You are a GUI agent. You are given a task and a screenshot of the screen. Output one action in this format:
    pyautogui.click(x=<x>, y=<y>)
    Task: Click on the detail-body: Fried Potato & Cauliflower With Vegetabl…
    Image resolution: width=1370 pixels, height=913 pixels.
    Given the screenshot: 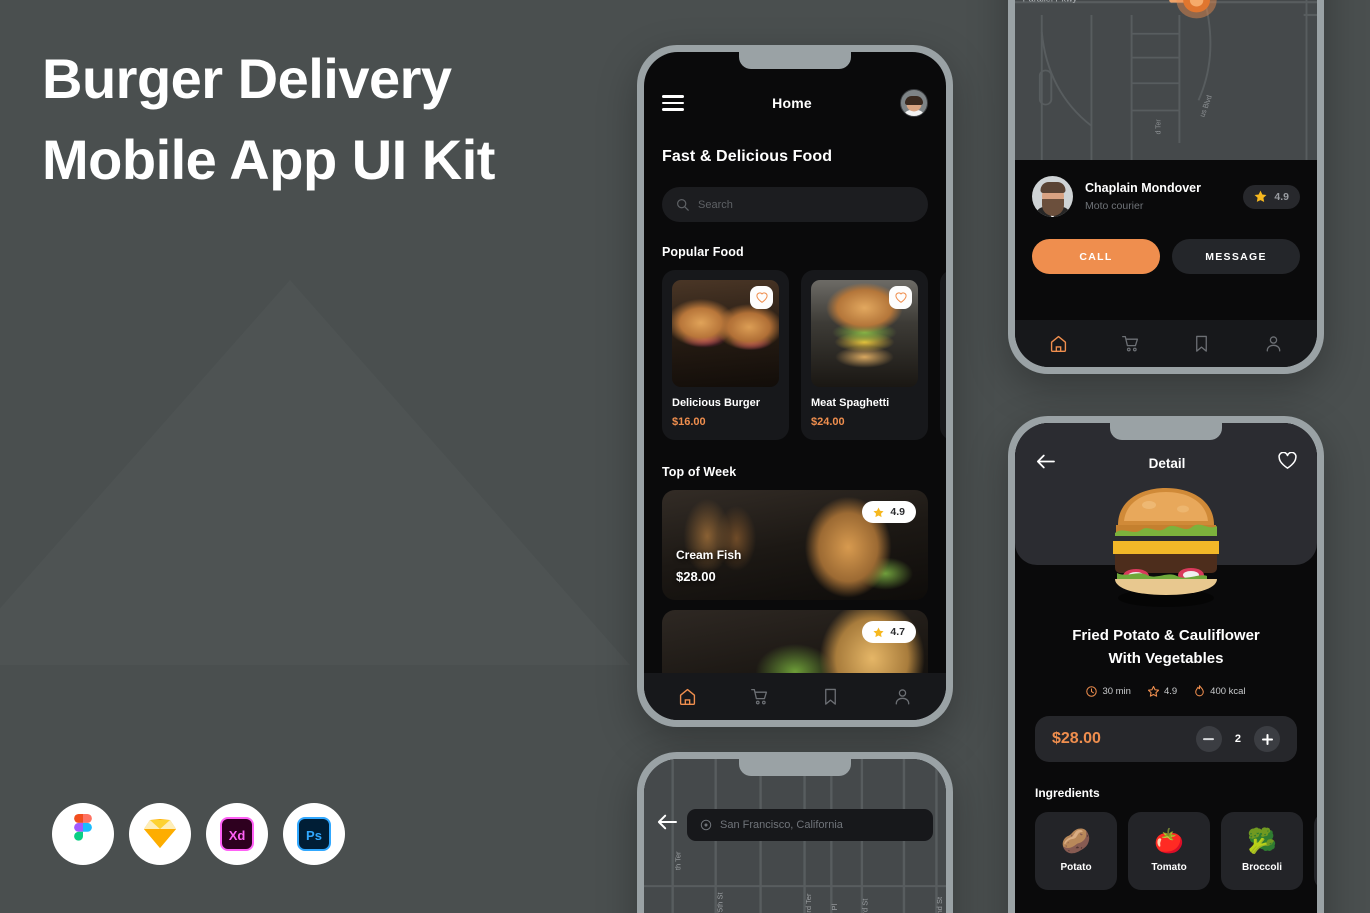 What is the action you would take?
    pyautogui.click(x=1166, y=727)
    